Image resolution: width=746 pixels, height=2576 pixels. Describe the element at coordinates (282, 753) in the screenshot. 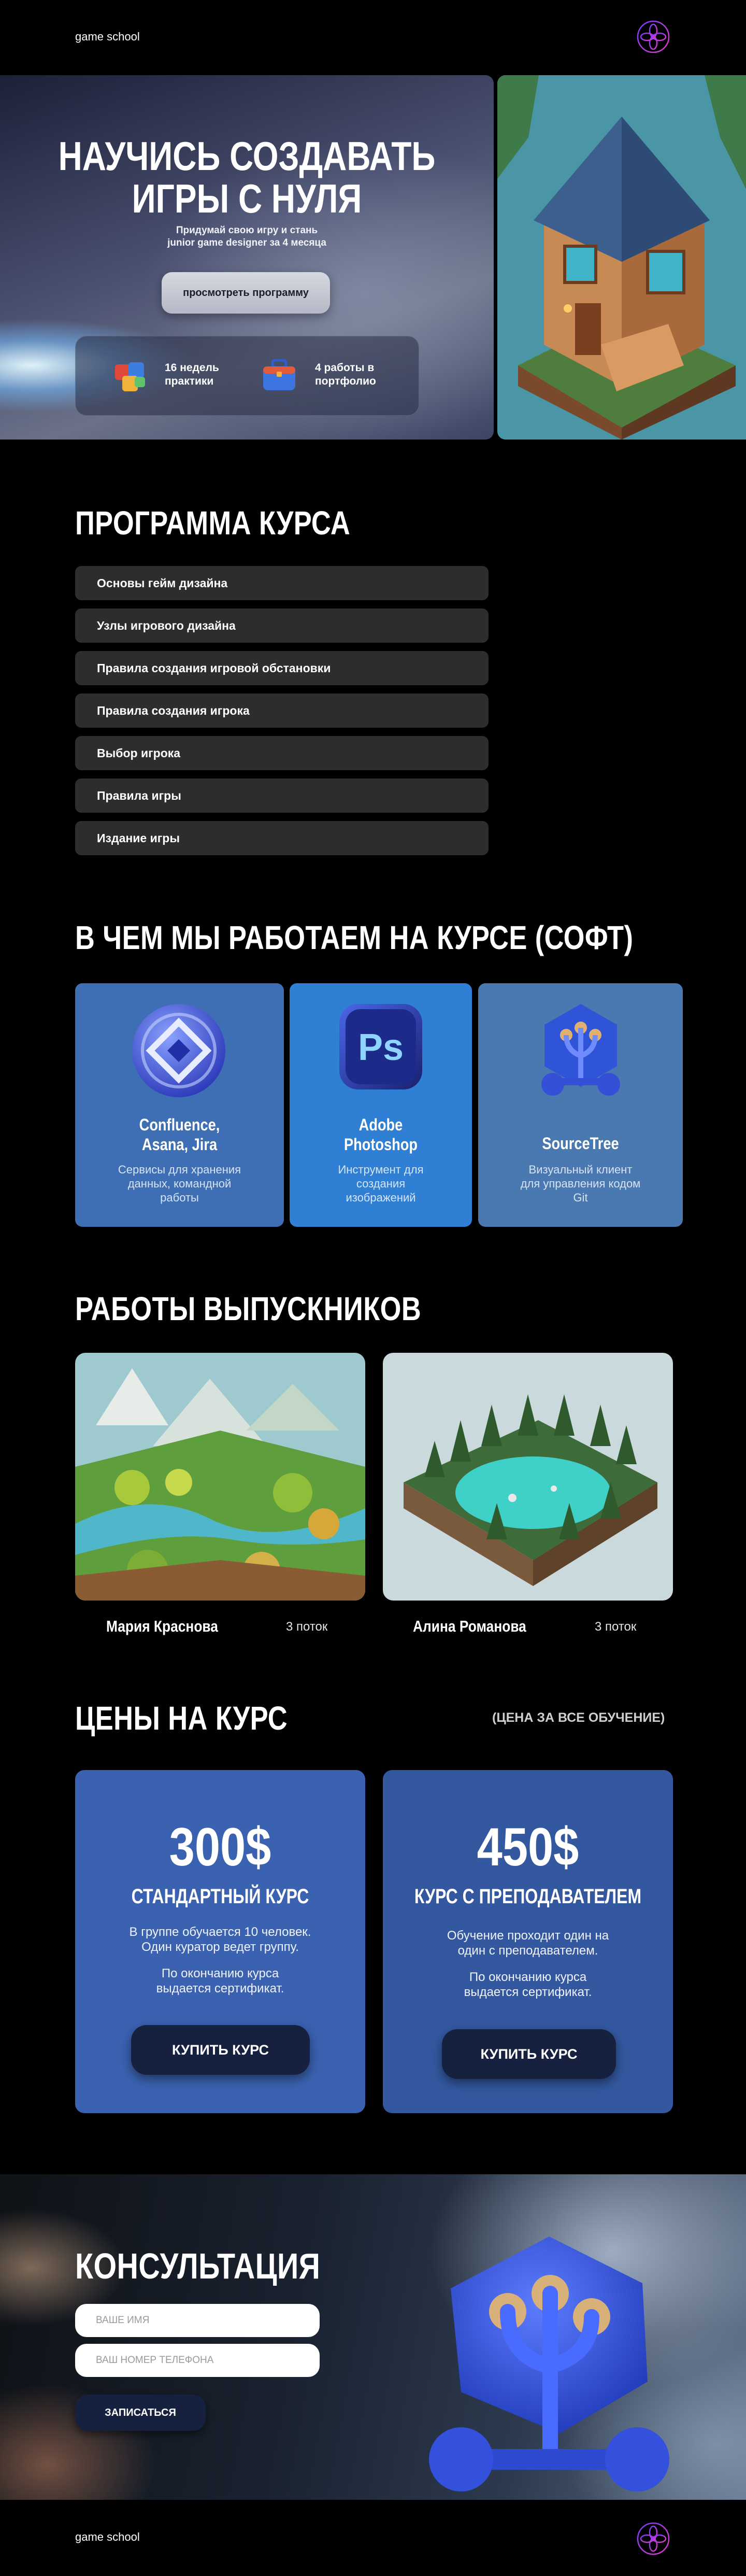

I see `program-item: Выбор игрока` at that location.